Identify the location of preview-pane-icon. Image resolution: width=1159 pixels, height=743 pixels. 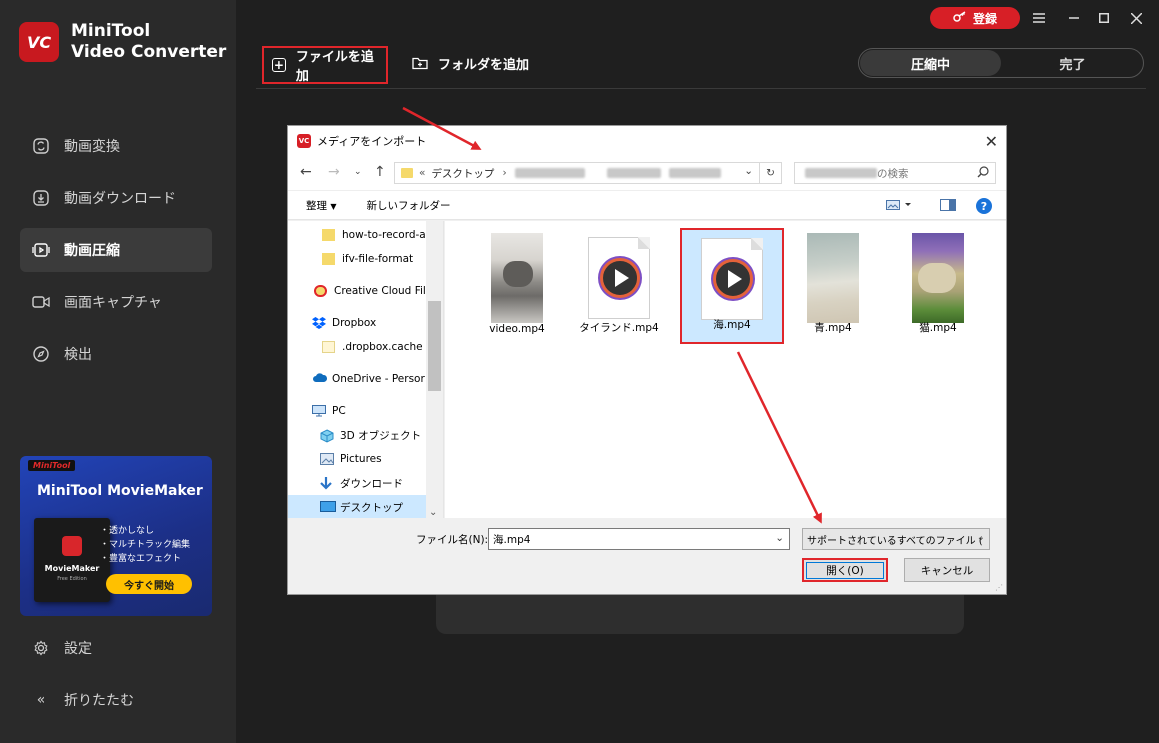
(948, 205).